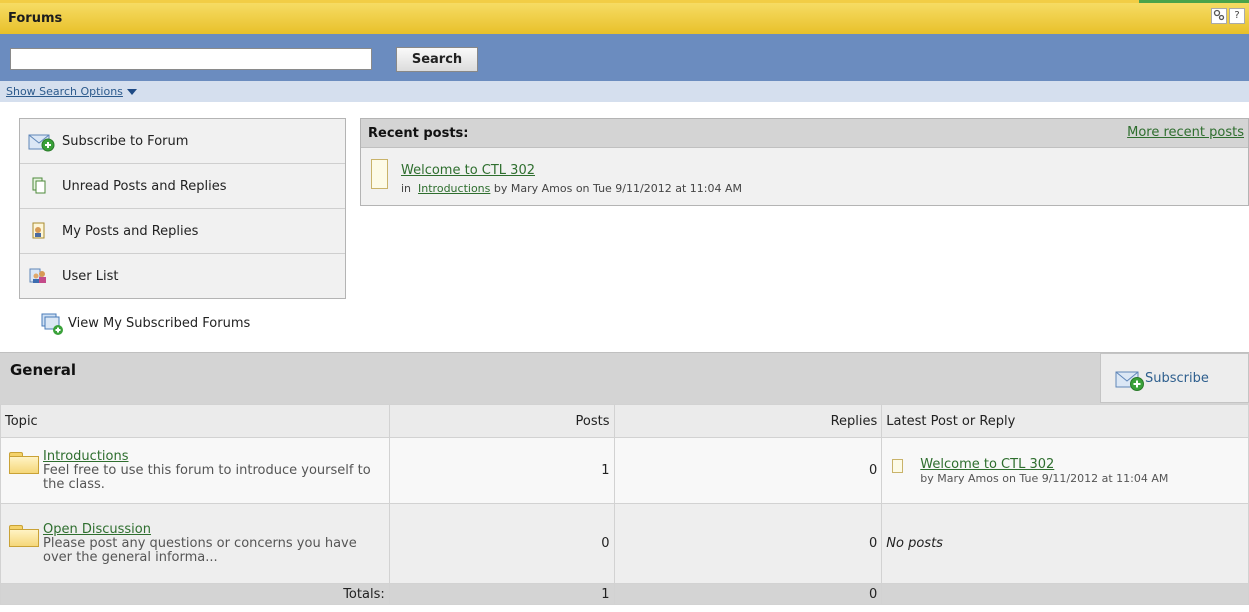 This screenshot has height=612, width=1249. What do you see at coordinates (454, 188) in the screenshot?
I see `recent-post-forum-link: Introductions` at bounding box center [454, 188].